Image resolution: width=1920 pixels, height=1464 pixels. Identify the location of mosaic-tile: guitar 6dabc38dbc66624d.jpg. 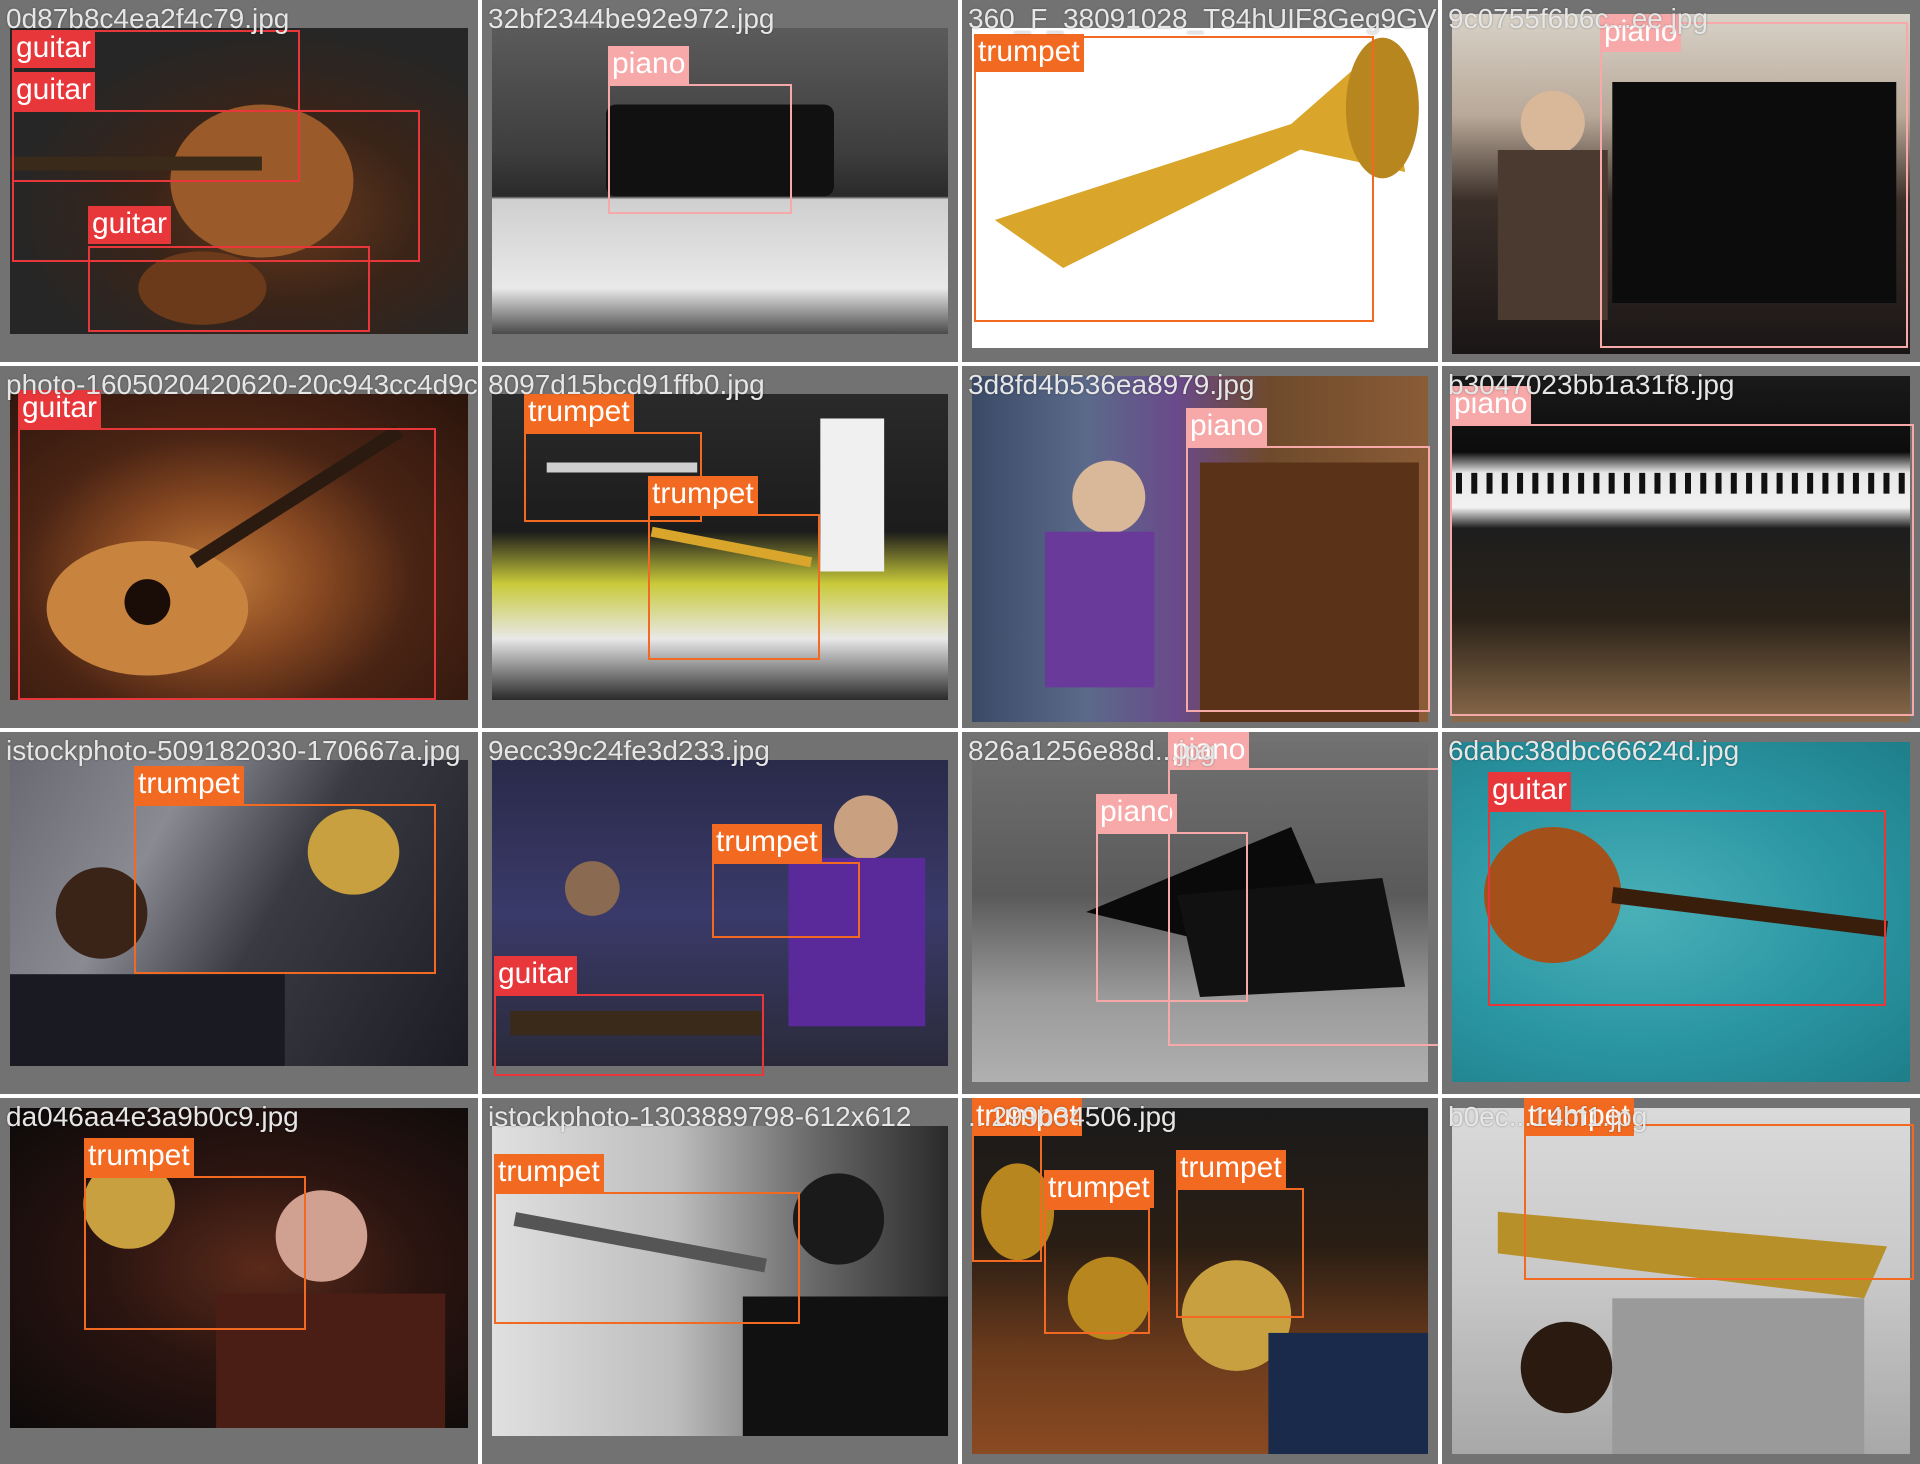
(1681, 913).